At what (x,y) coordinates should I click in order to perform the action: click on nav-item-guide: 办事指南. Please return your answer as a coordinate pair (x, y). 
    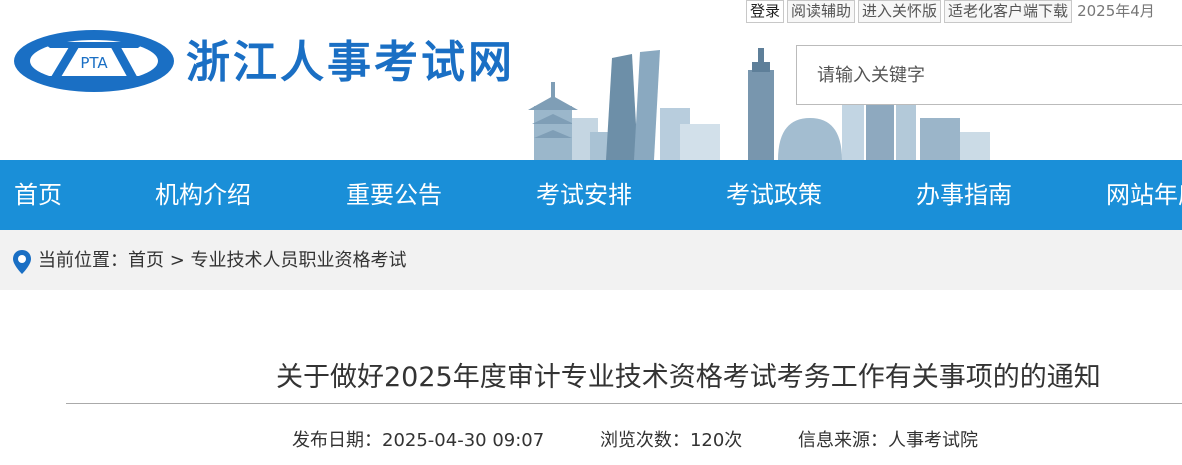
    Looking at the image, I should click on (964, 195).